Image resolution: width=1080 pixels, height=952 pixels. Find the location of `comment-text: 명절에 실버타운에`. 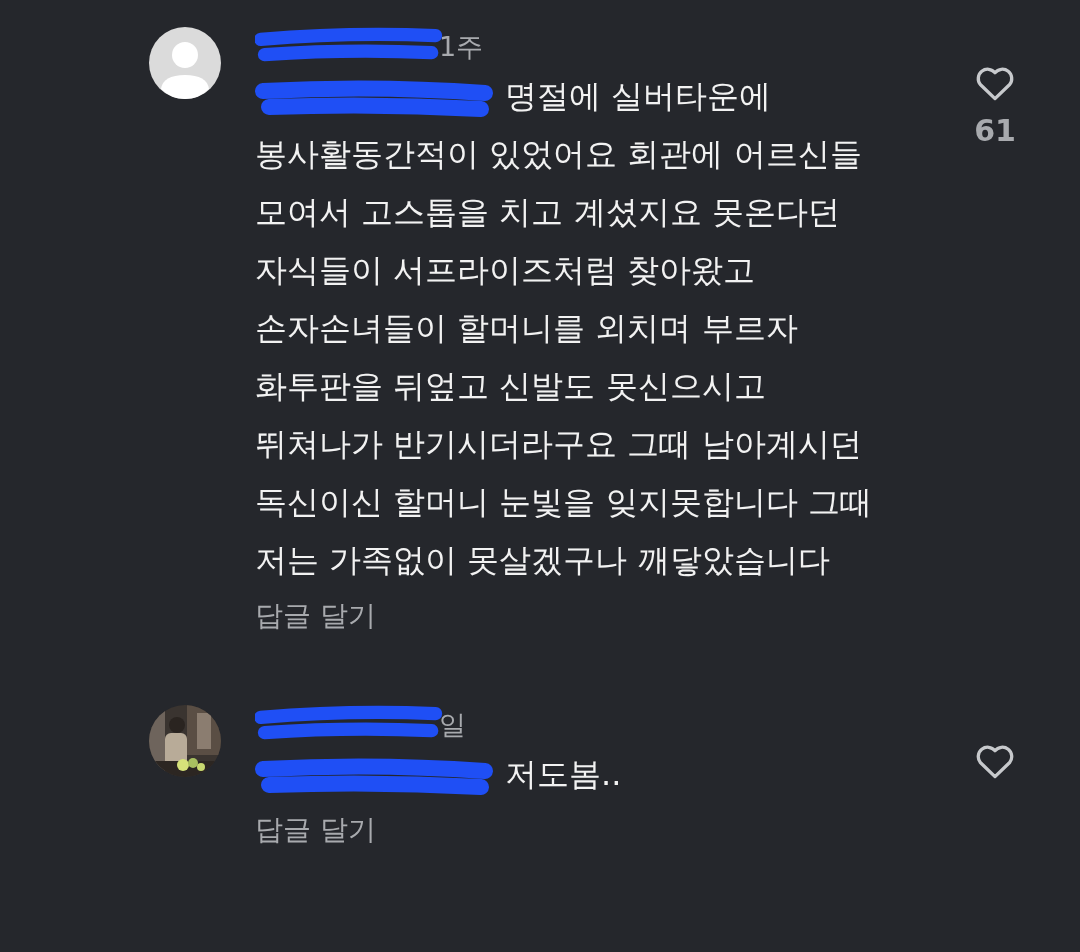

comment-text: 명절에 실버타운에 is located at coordinates (638, 96).